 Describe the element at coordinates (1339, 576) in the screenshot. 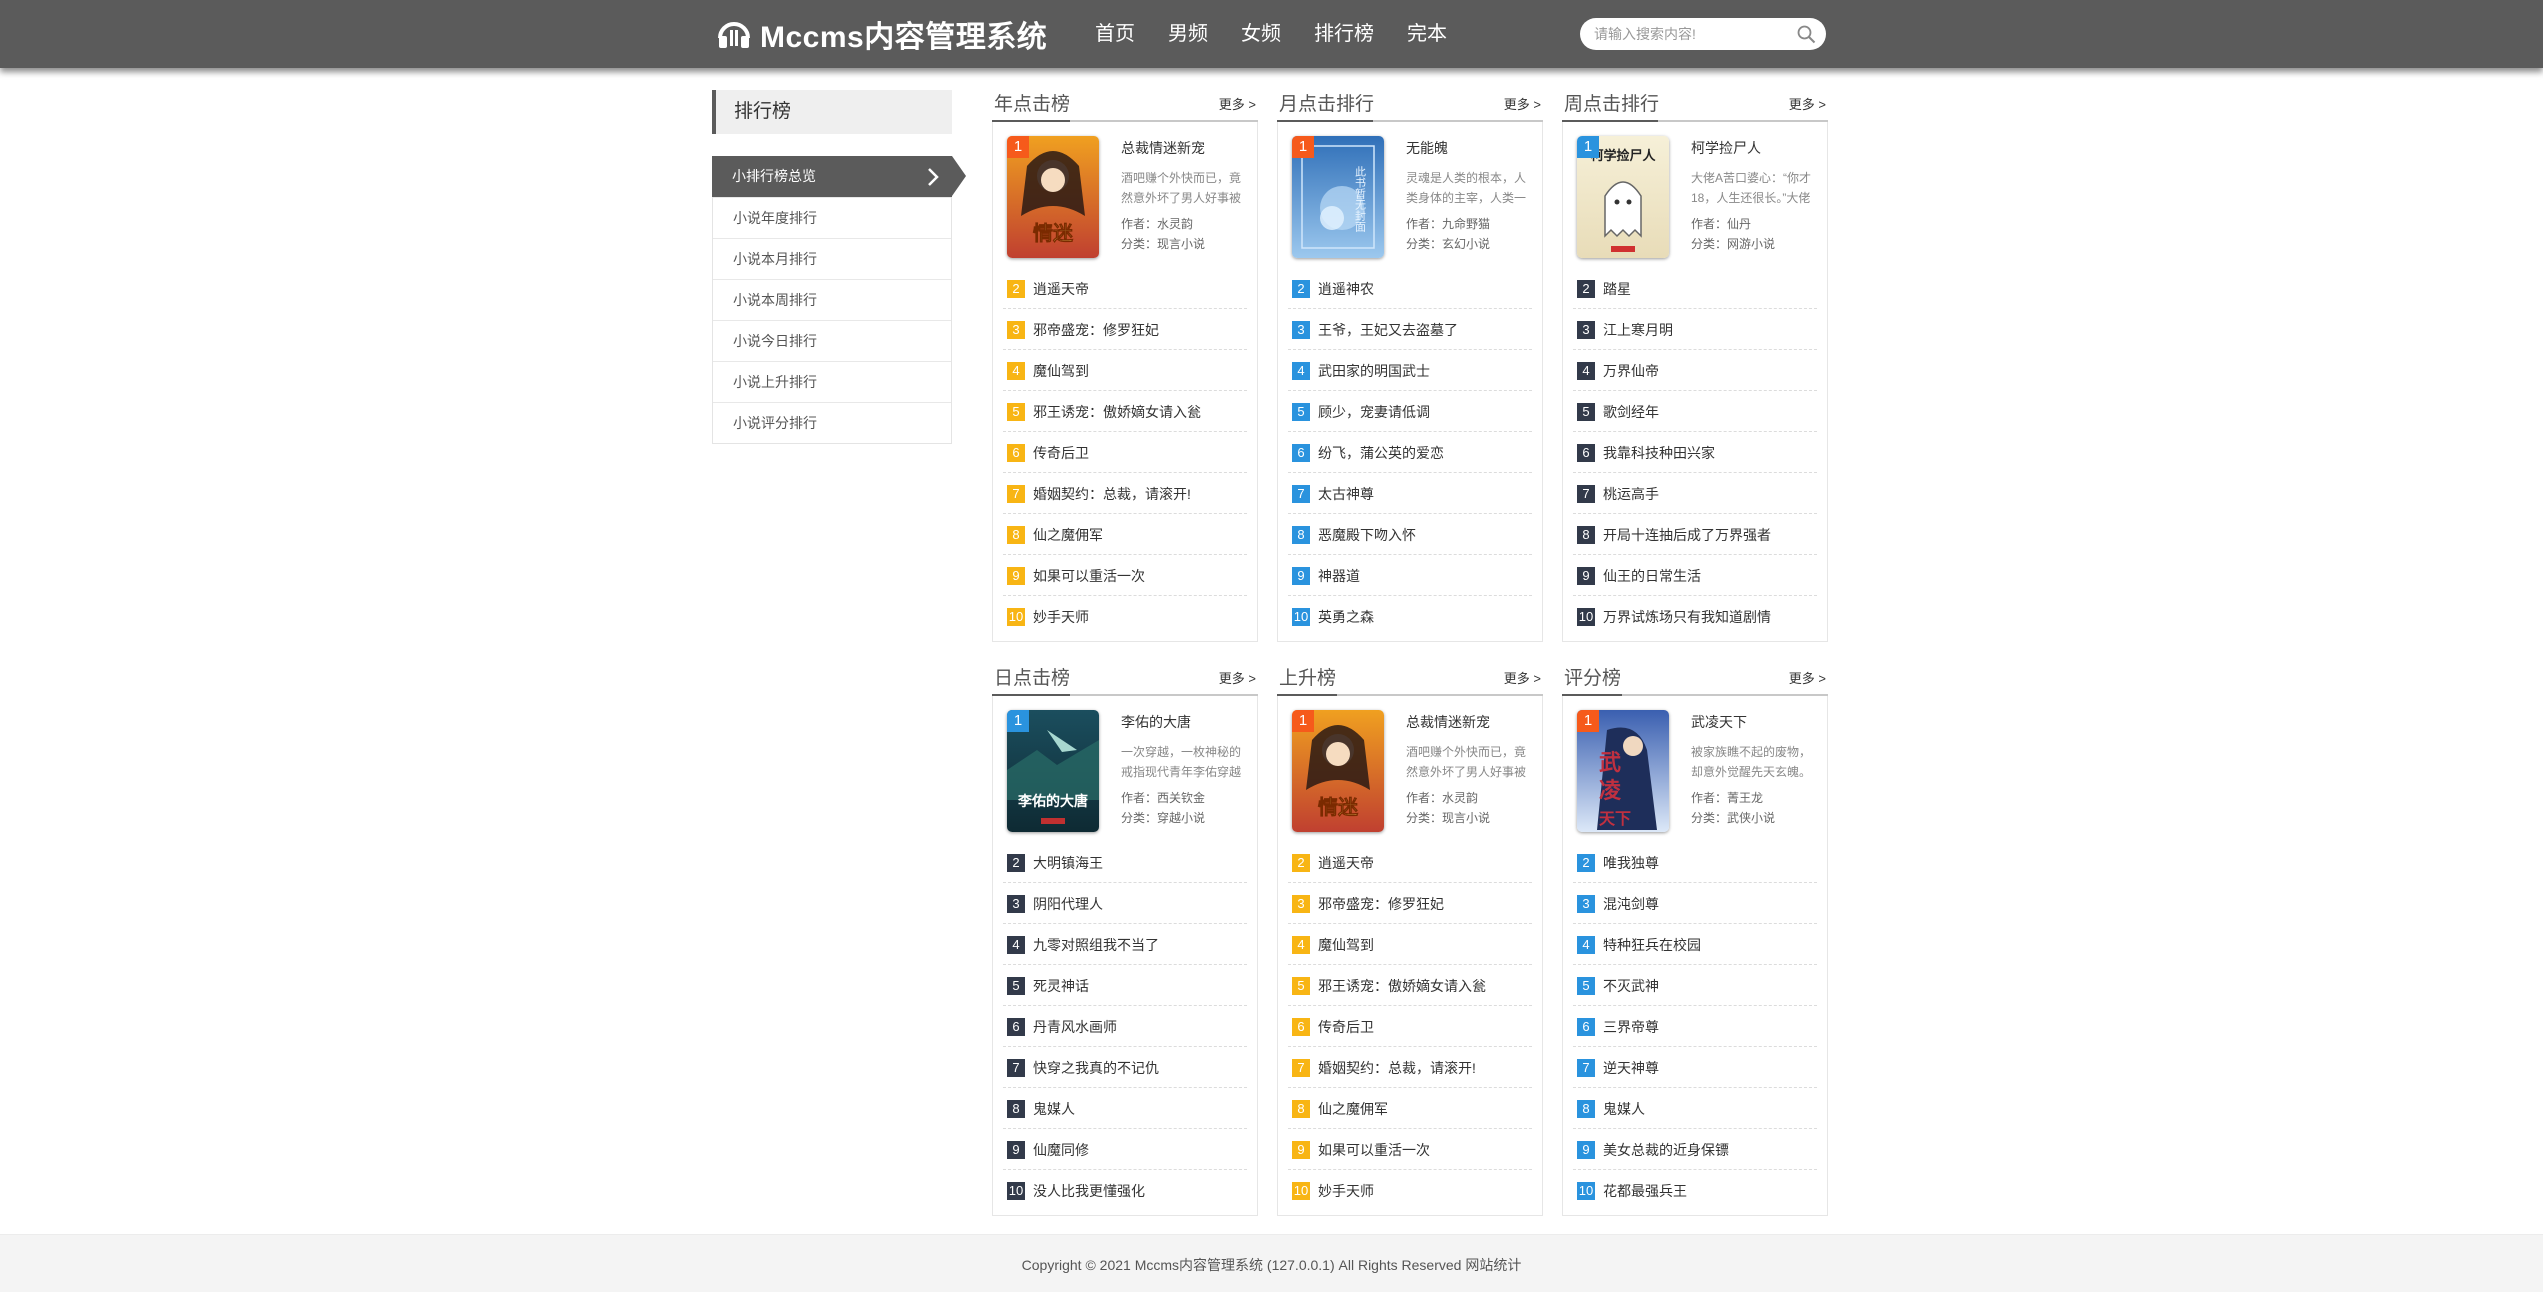

I see `book-title-link: 神器道` at that location.